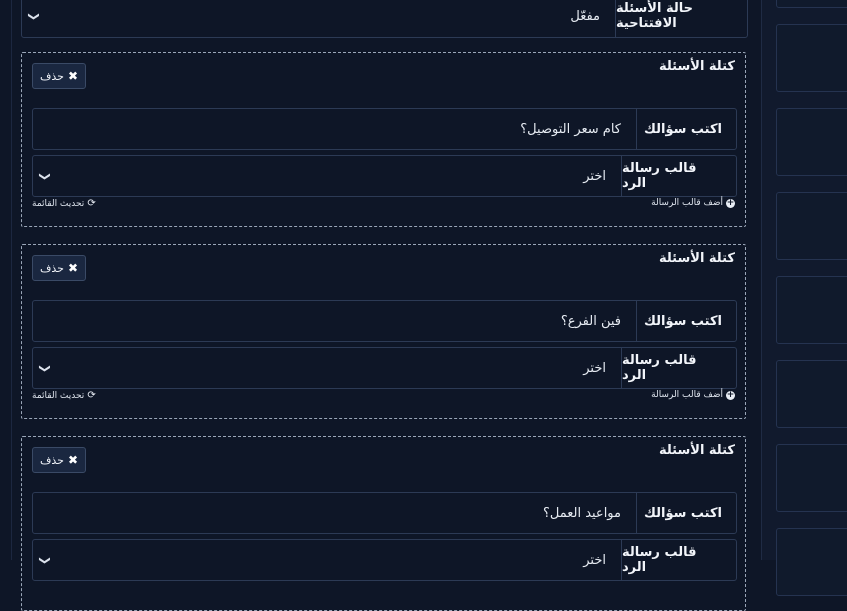 The image size is (847, 611). What do you see at coordinates (334, 513) in the screenshot?
I see `question-input: مواعيد العمل؟` at bounding box center [334, 513].